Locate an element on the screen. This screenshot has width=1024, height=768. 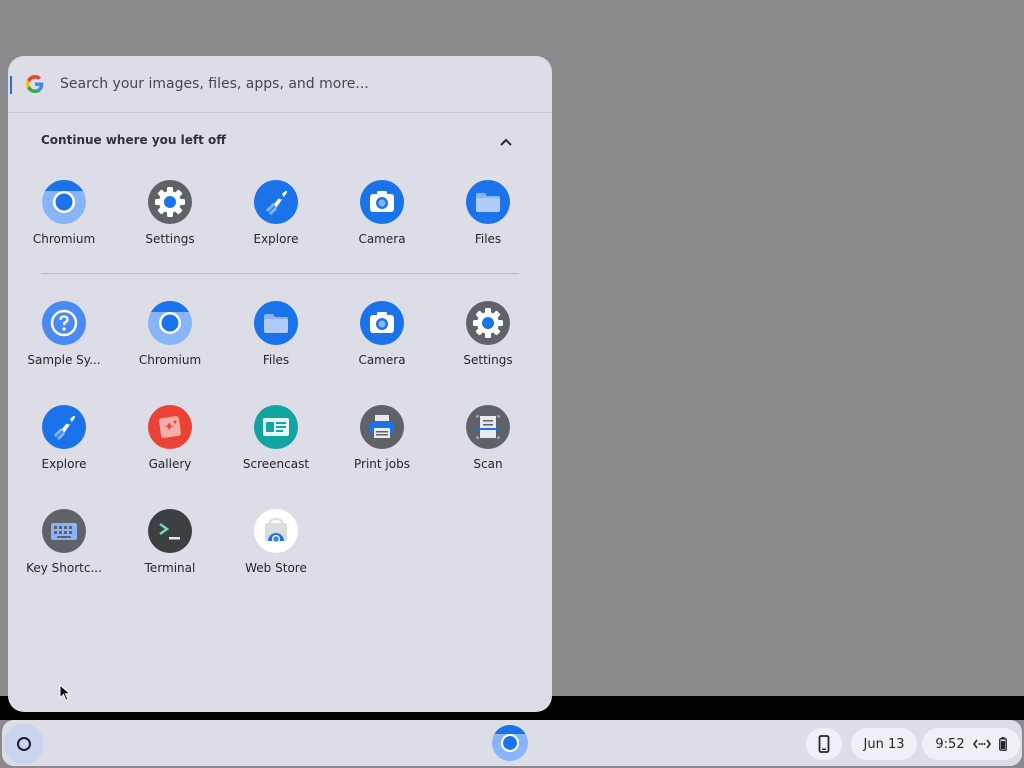
app-tile-settings: Settings is located at coordinates (488, 346).